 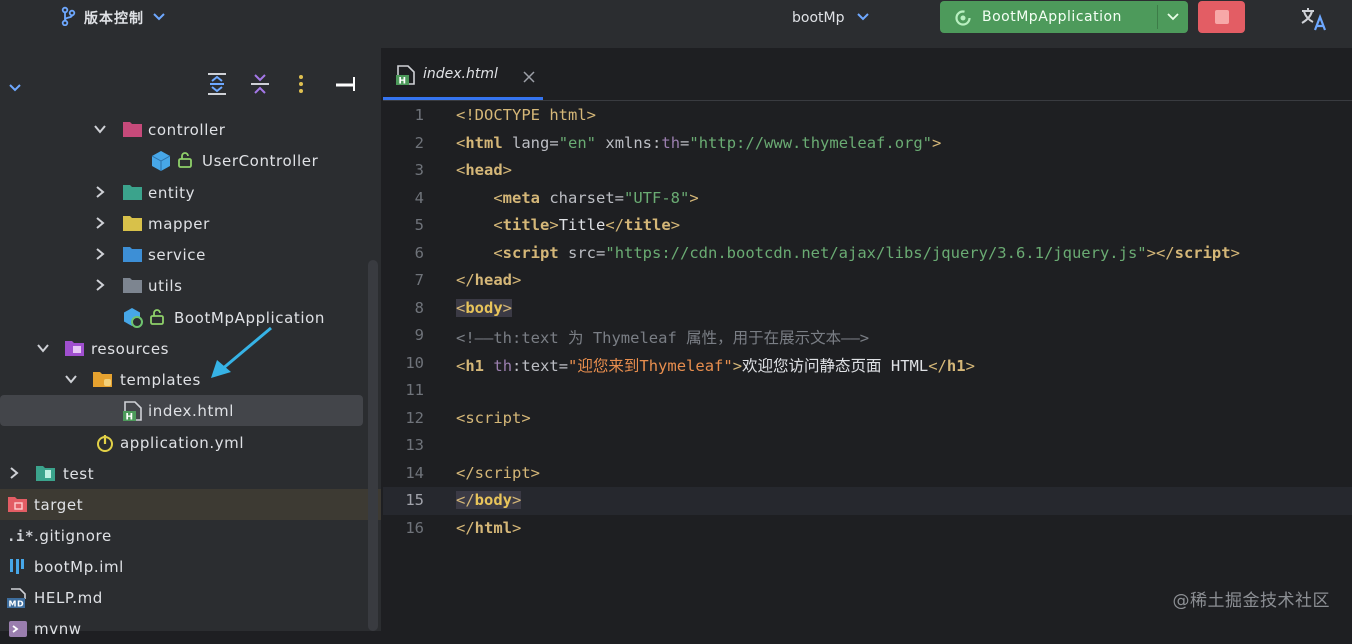 What do you see at coordinates (182, 379) in the screenshot?
I see `tree-item: templates` at bounding box center [182, 379].